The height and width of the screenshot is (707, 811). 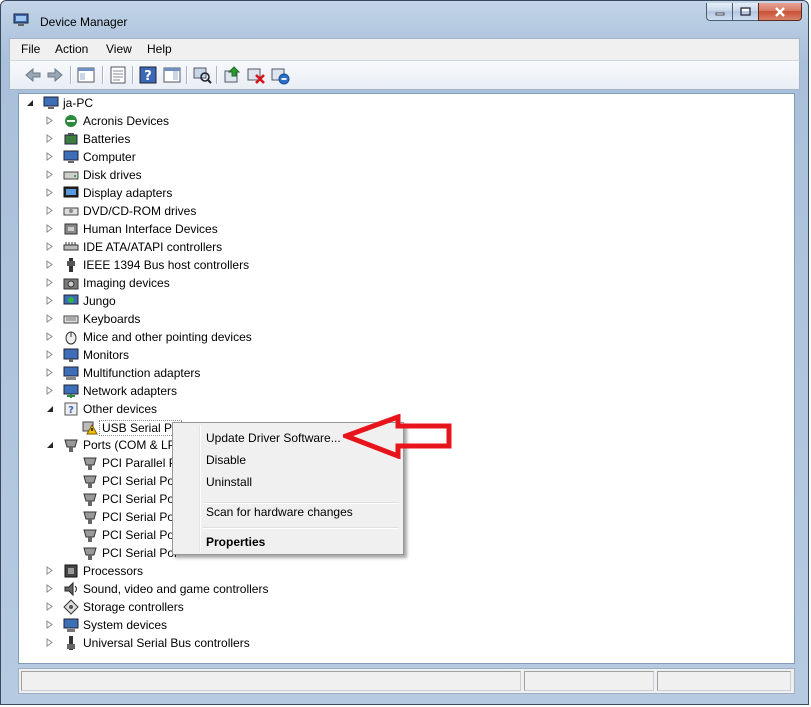 I want to click on tree-item-sound-video-and-game-controllers: Sound, video and game controllers, so click(x=404, y=589).